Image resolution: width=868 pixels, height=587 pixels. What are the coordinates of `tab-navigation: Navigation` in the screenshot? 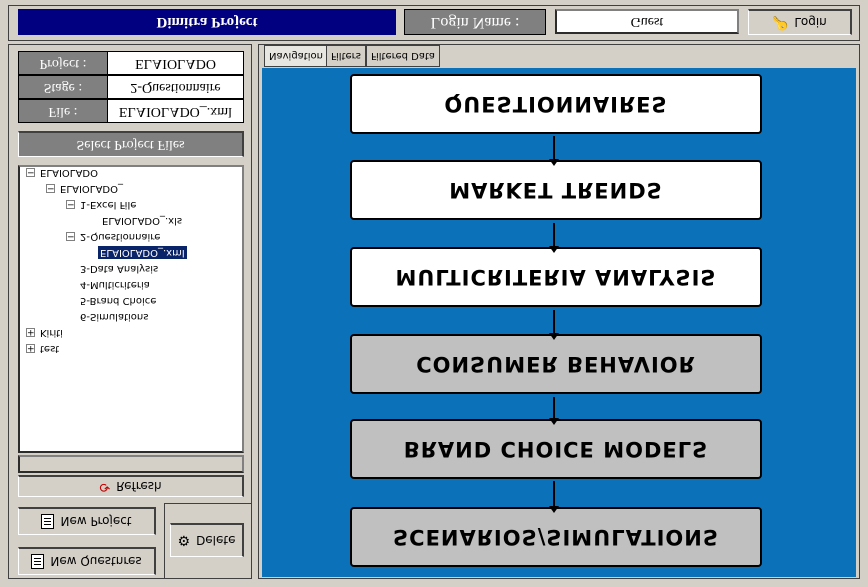 It's located at (296, 56).